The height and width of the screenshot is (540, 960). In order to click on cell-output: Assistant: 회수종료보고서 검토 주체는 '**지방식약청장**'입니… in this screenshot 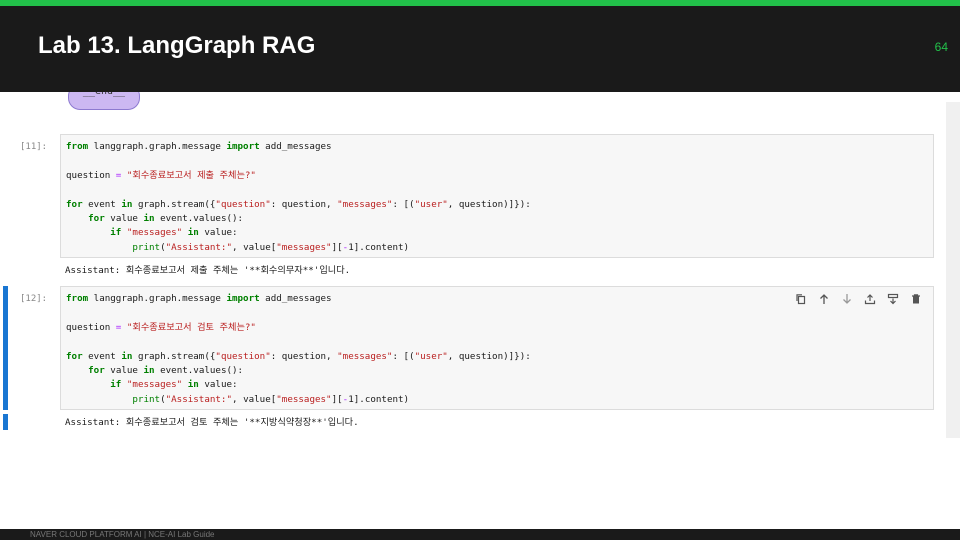, I will do `click(212, 422)`.